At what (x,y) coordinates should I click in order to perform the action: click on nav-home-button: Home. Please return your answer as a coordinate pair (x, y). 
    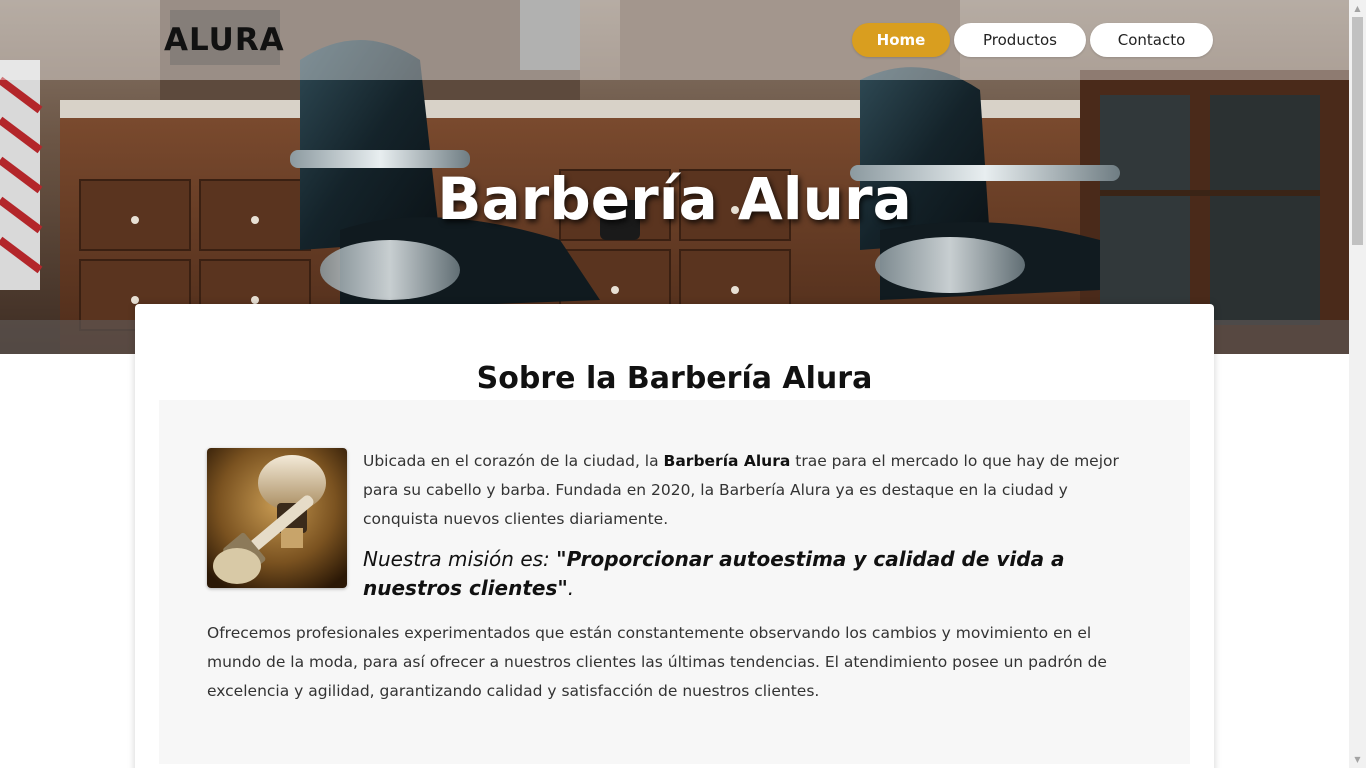
    Looking at the image, I should click on (901, 40).